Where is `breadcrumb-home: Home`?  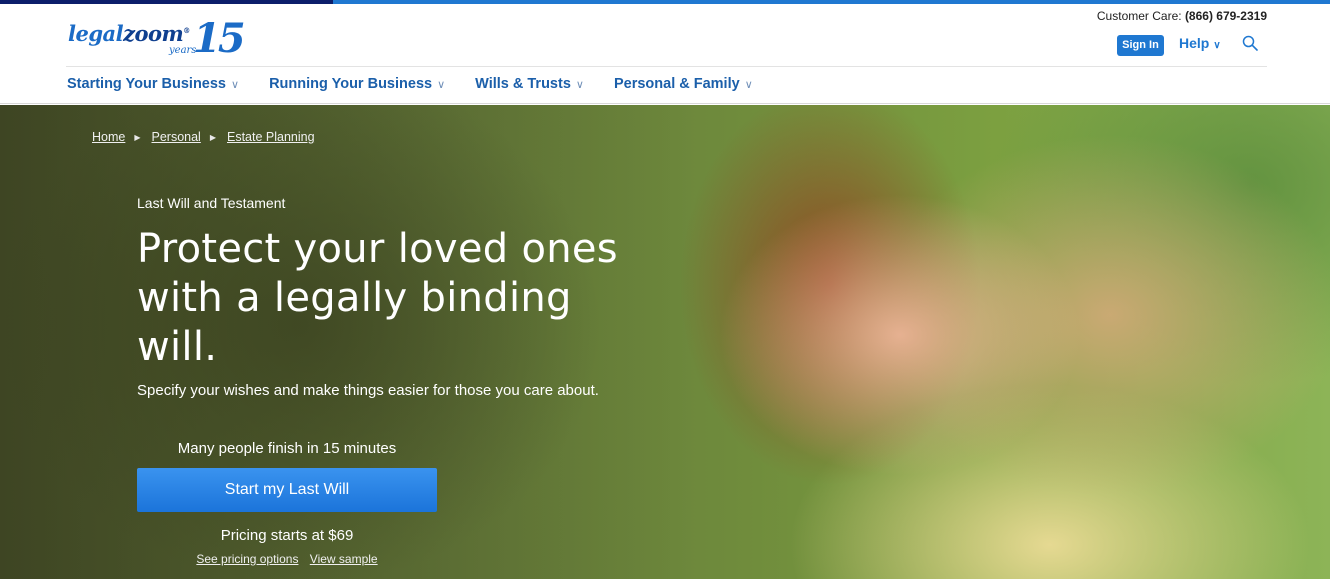 breadcrumb-home: Home is located at coordinates (108, 137).